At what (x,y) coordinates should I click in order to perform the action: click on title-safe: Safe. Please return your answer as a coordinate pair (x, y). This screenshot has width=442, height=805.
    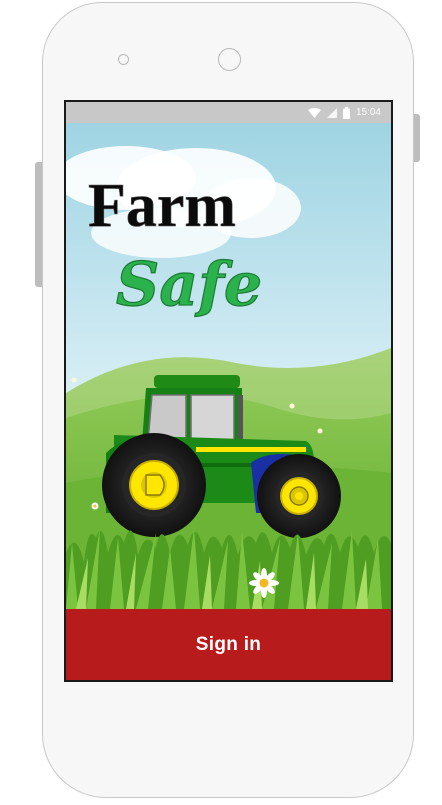
    Looking at the image, I should click on (189, 285).